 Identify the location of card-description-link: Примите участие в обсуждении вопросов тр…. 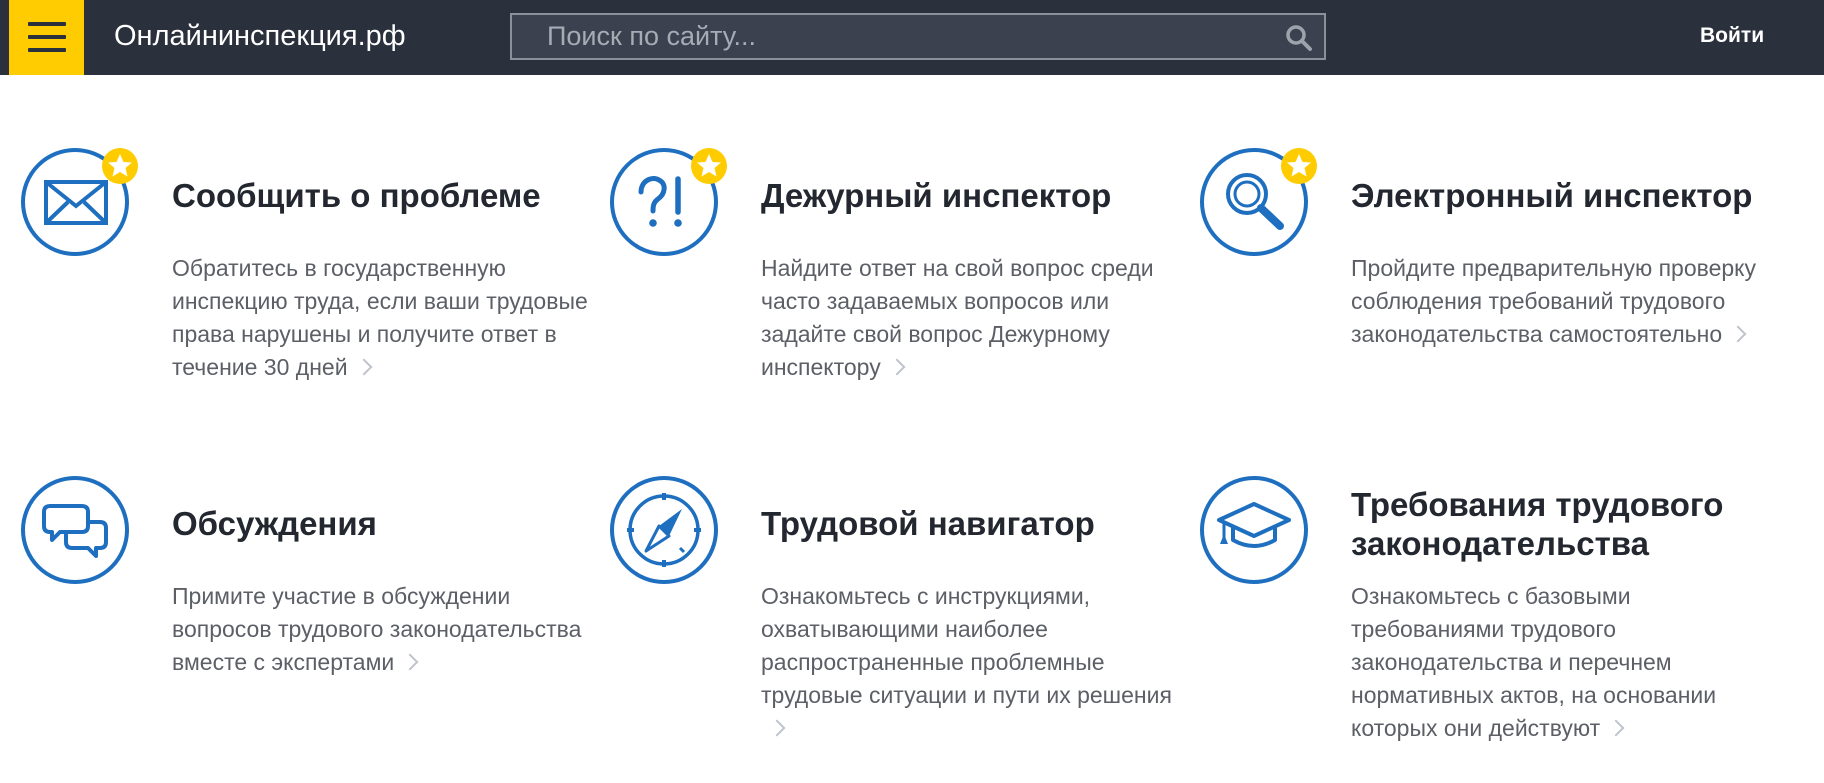
(381, 629).